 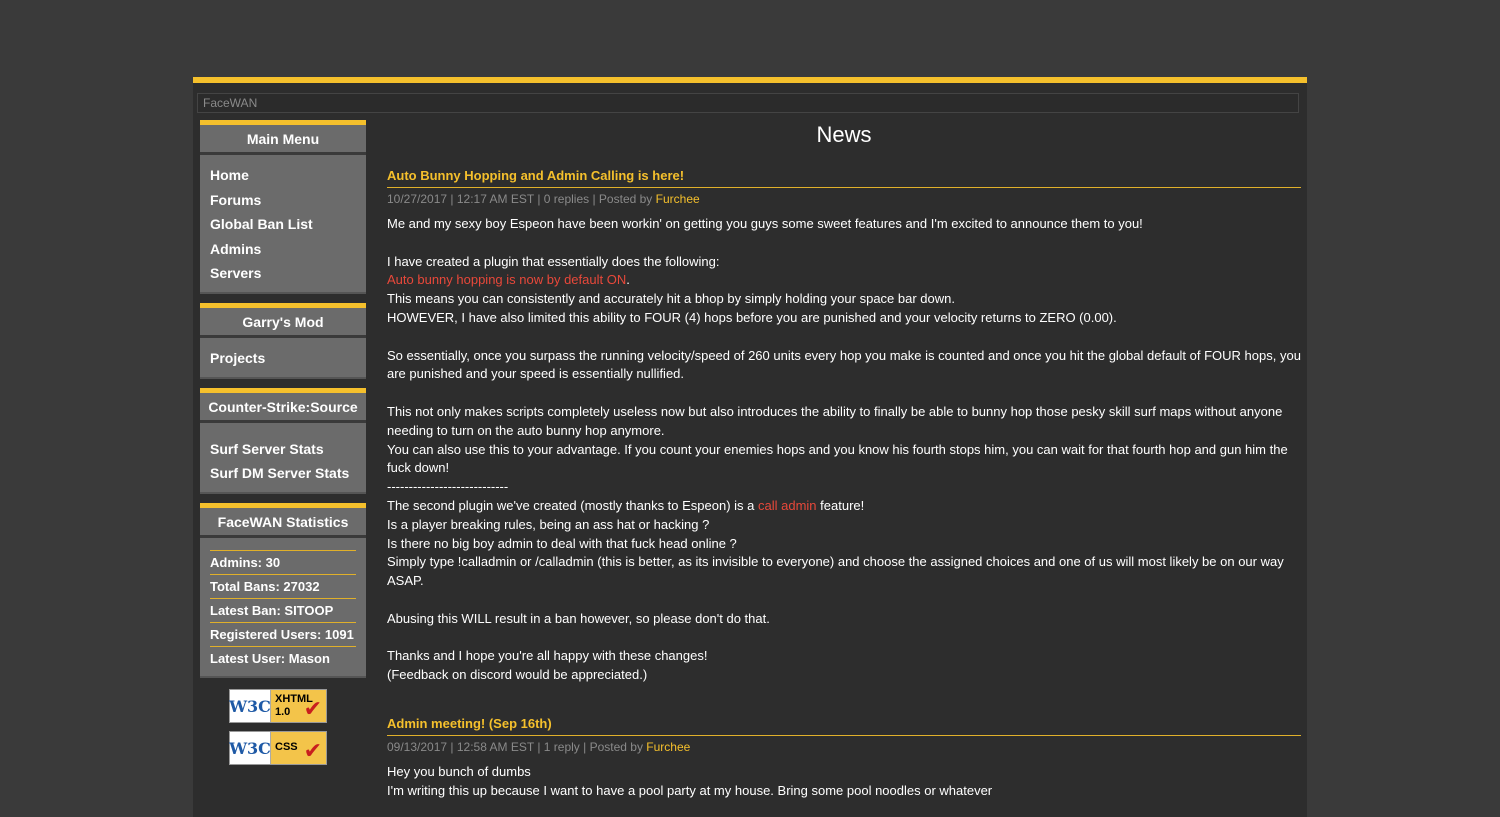 I want to click on menu-item-servers: Servers, so click(x=283, y=273).